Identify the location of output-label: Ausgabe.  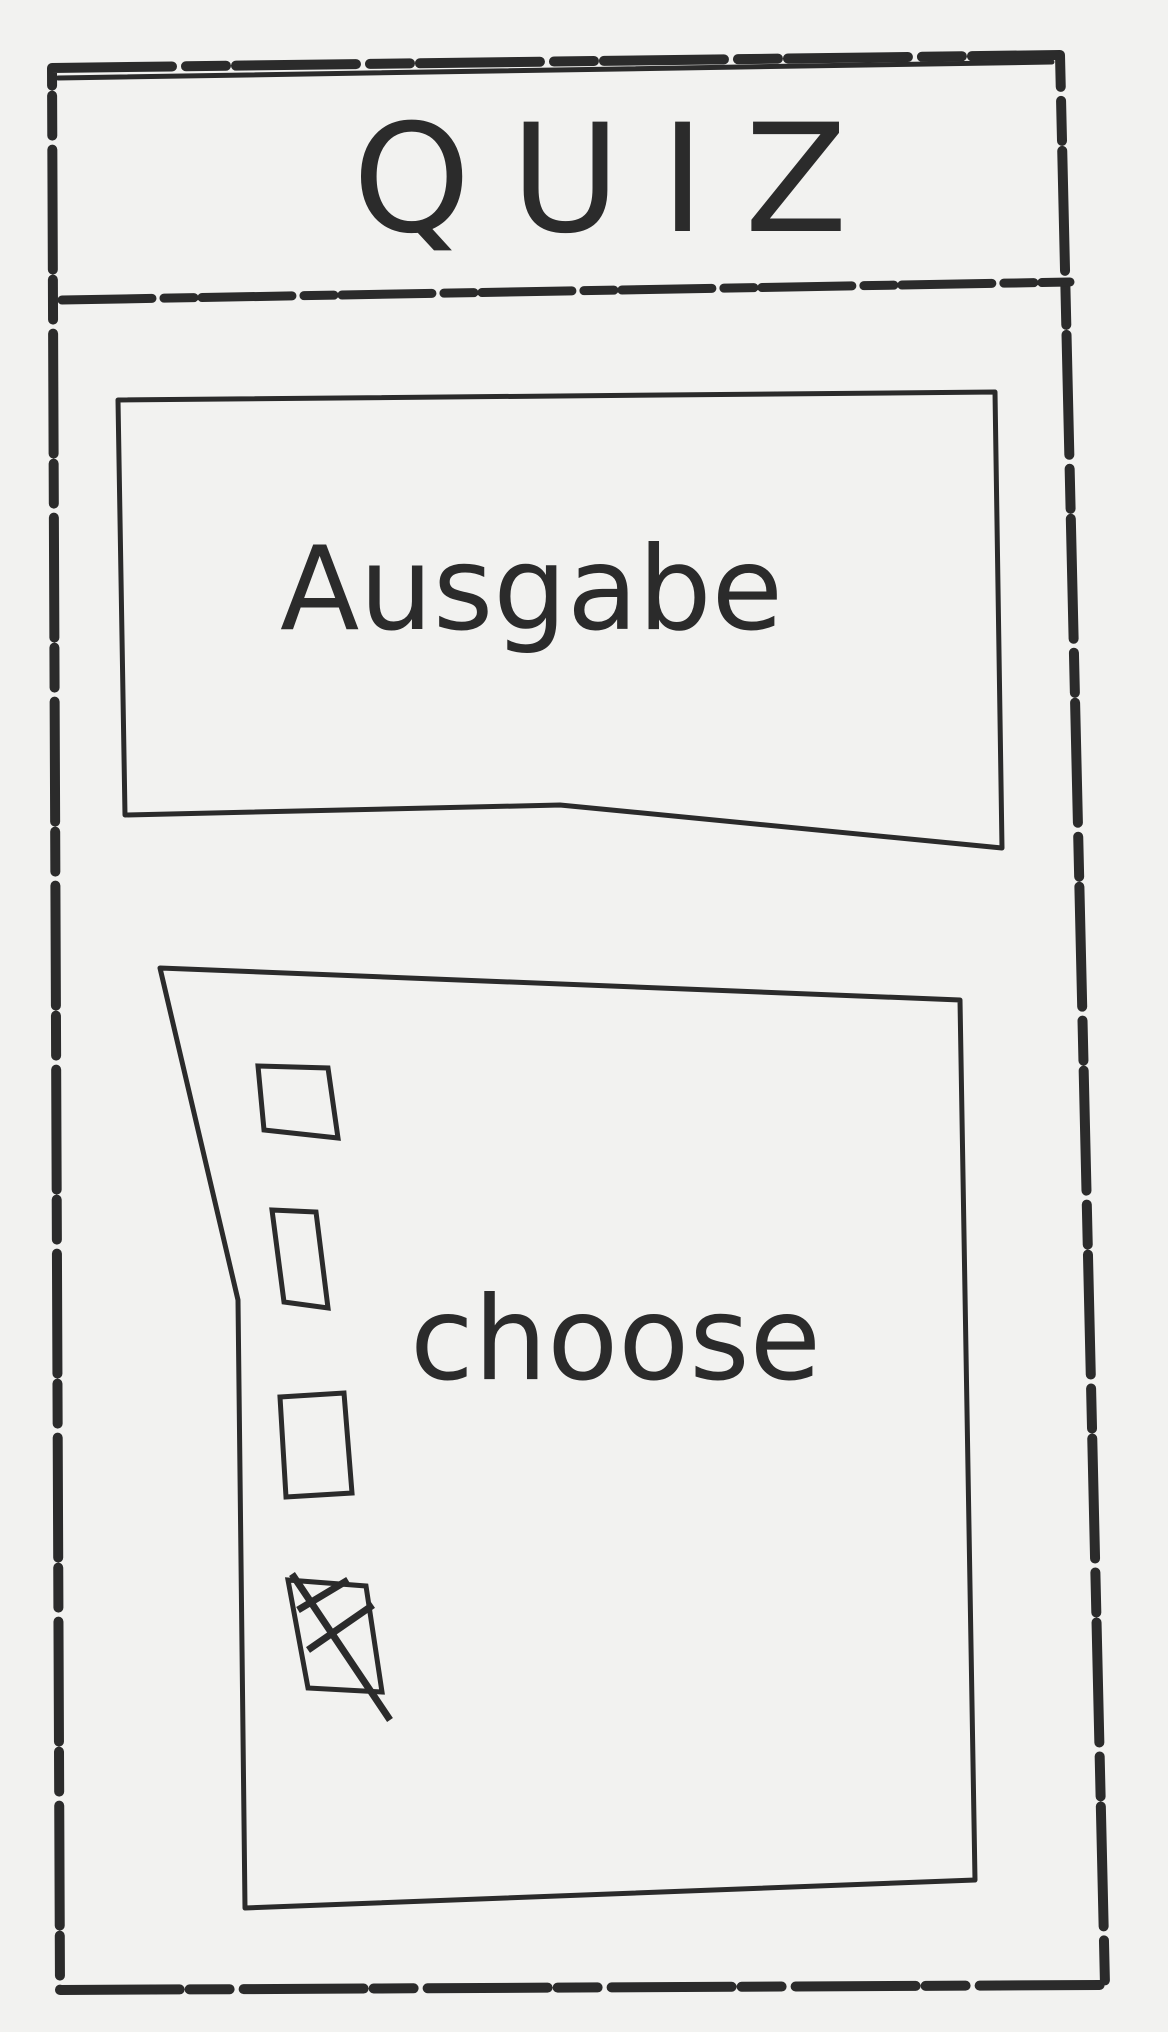
(532, 589).